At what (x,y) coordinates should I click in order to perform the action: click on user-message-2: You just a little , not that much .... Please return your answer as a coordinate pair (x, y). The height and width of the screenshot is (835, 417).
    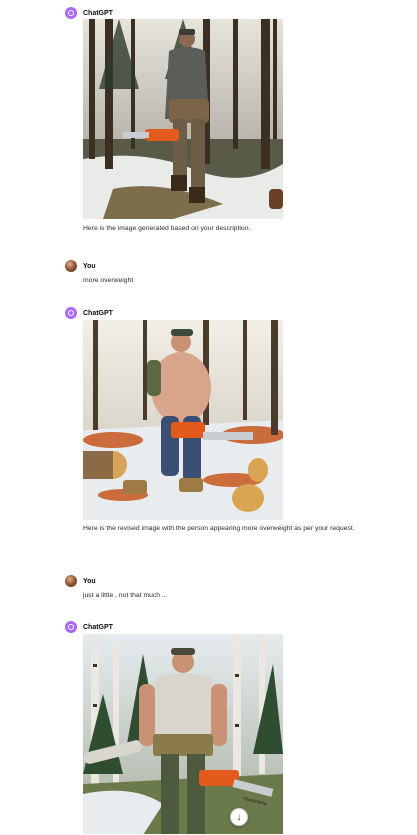
    Looking at the image, I should click on (225, 588).